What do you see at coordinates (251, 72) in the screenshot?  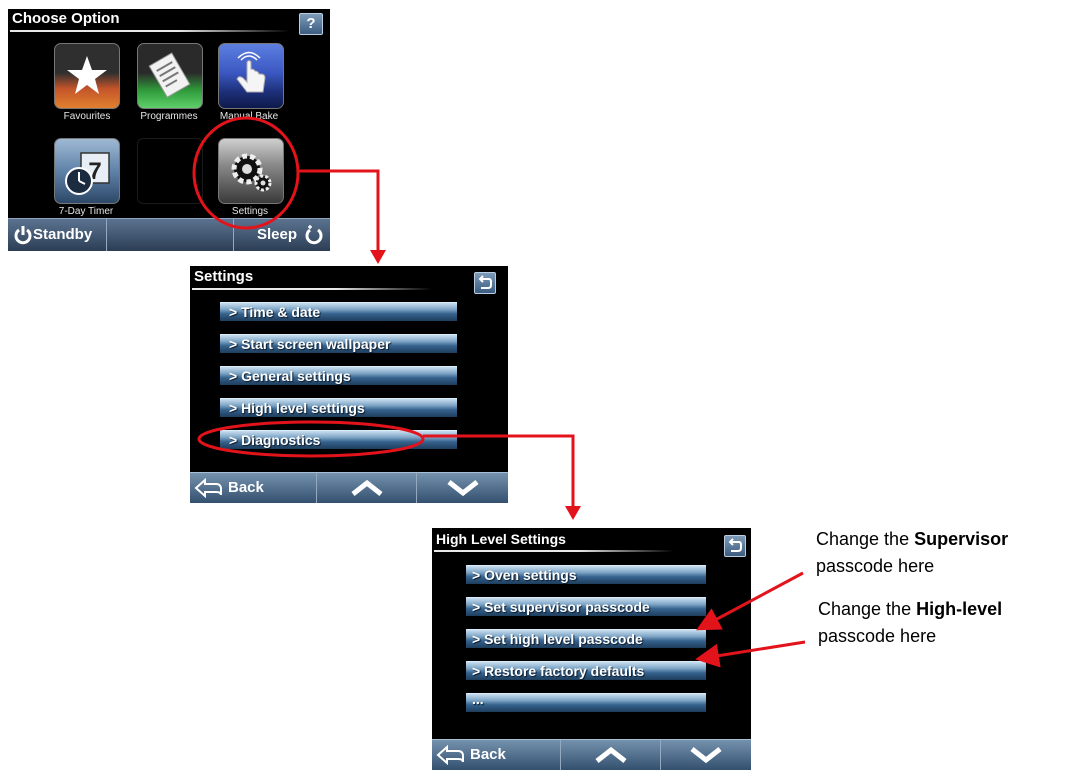 I see `hand-pointer-icon` at bounding box center [251, 72].